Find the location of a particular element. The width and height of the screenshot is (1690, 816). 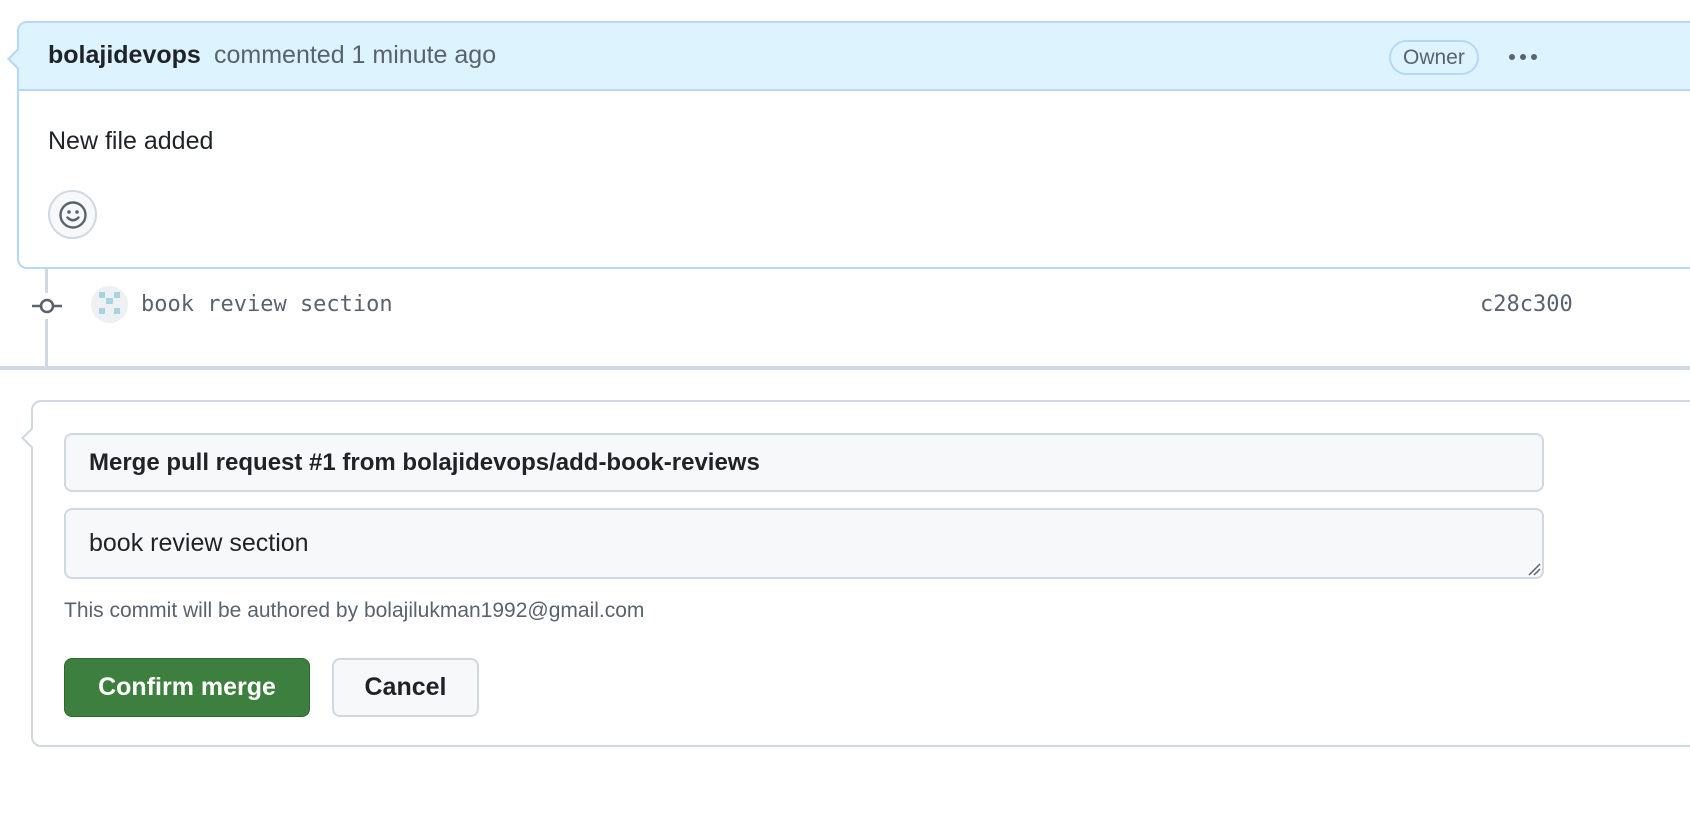

commit-message-link: book review section is located at coordinates (267, 304).